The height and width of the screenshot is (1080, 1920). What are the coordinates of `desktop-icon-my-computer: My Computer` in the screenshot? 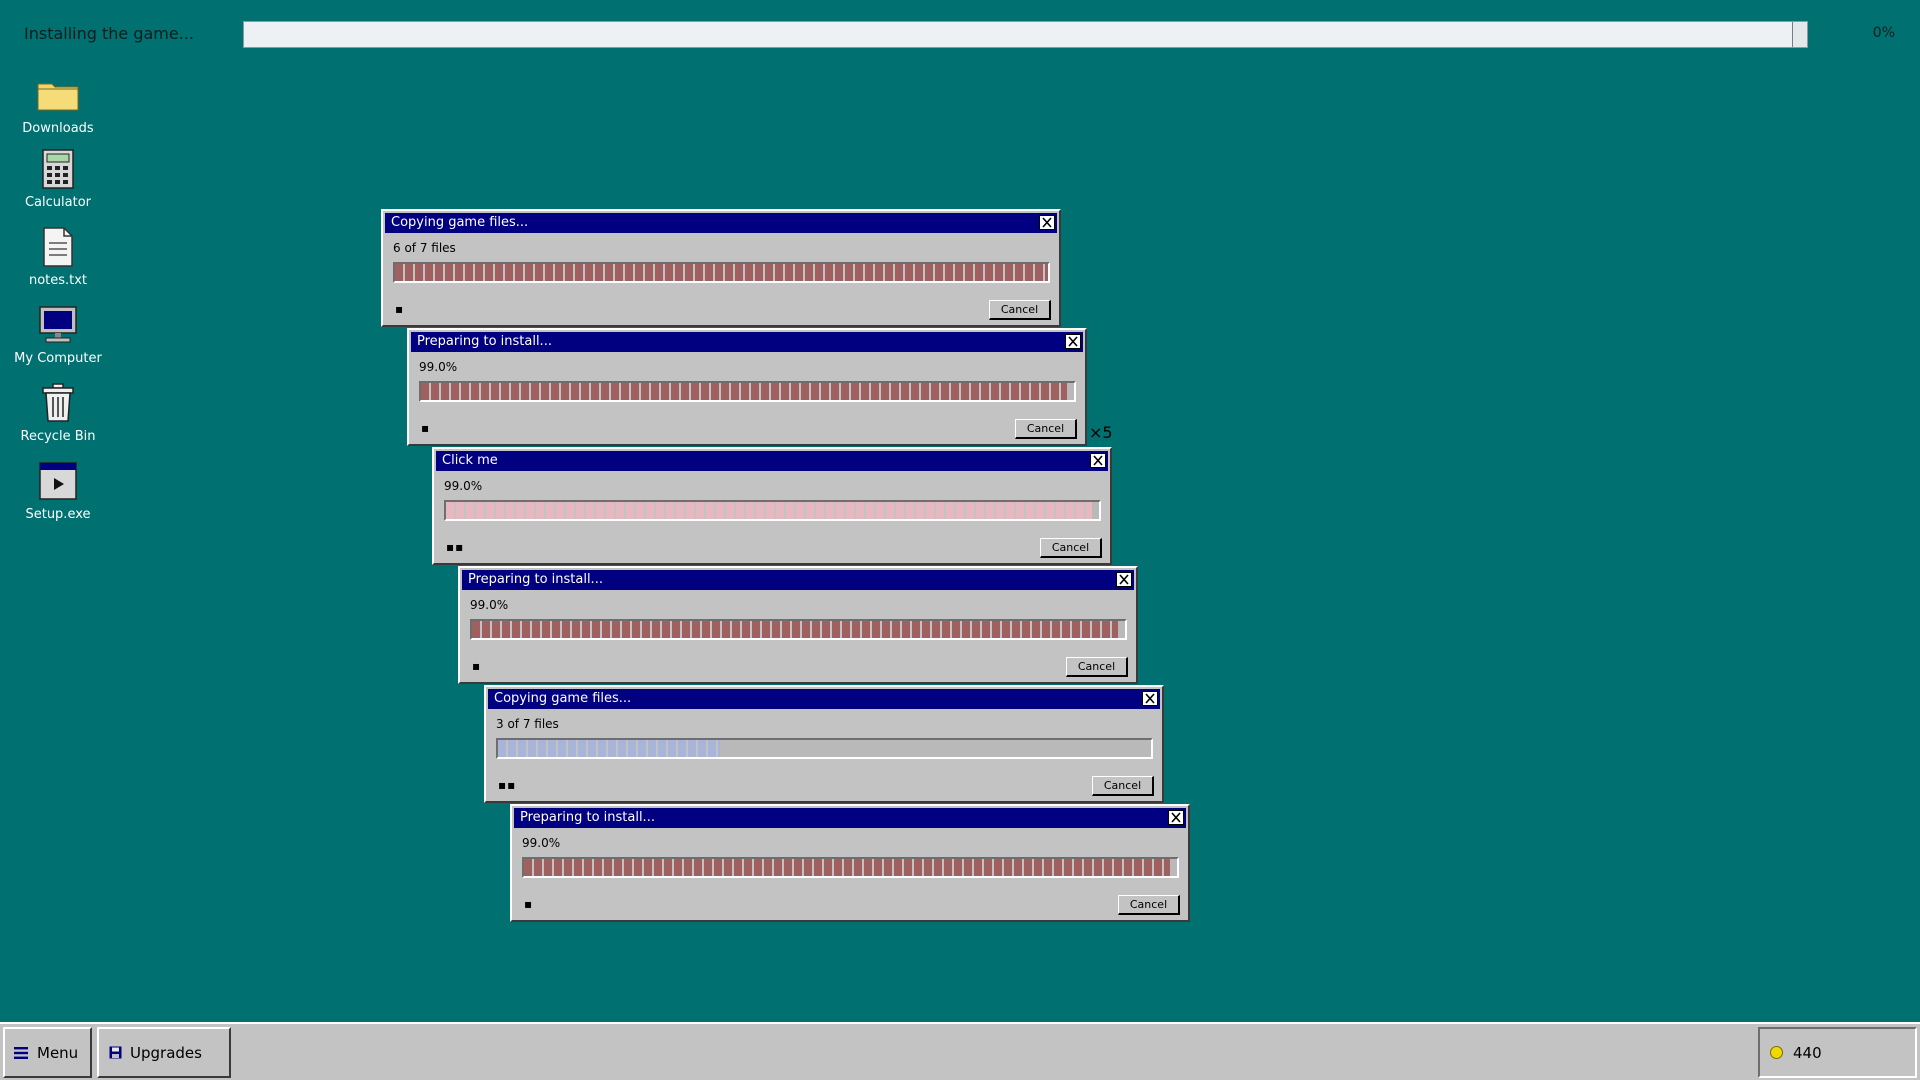 It's located at (58, 334).